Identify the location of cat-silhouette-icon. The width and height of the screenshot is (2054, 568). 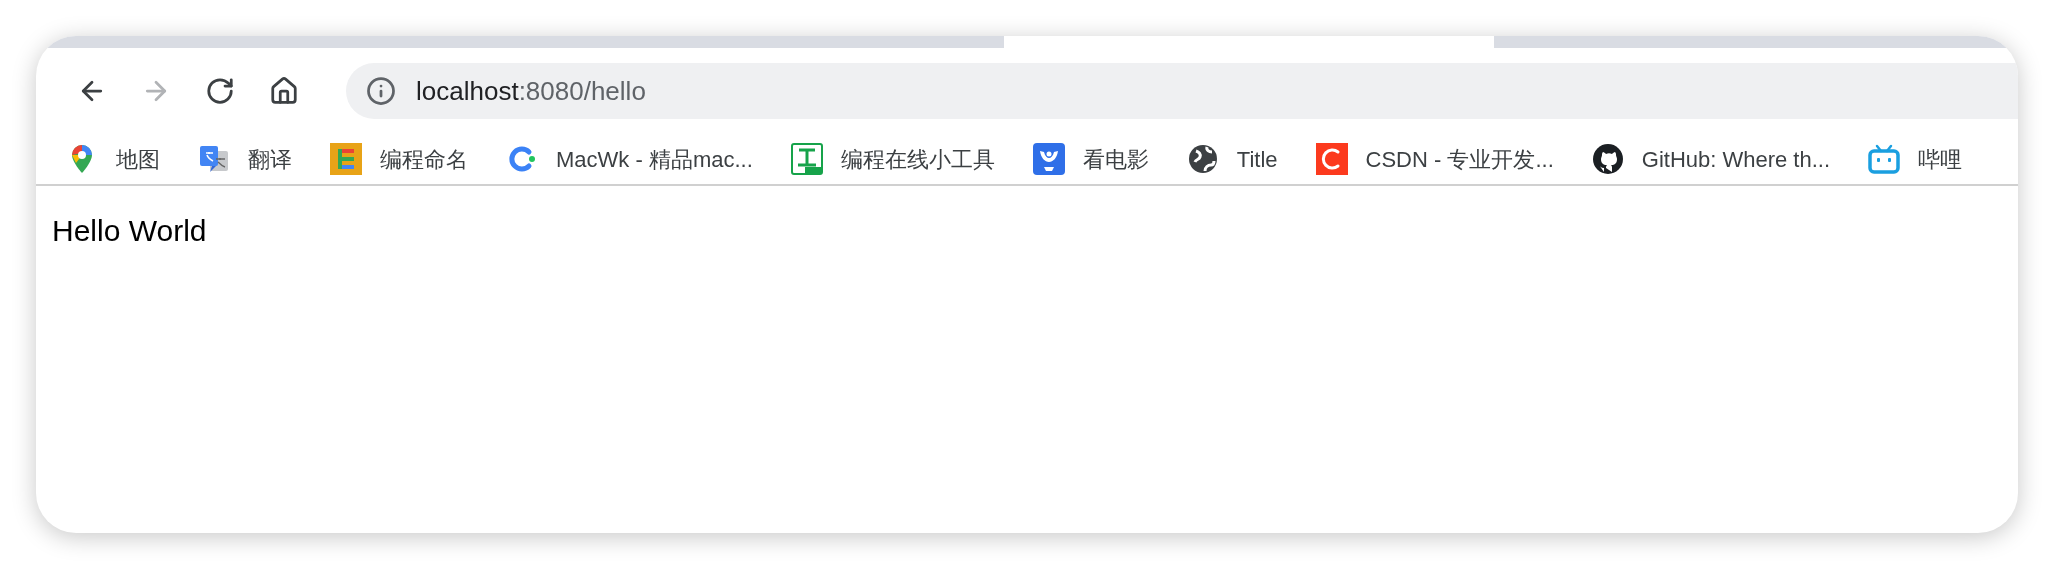
(1607, 159).